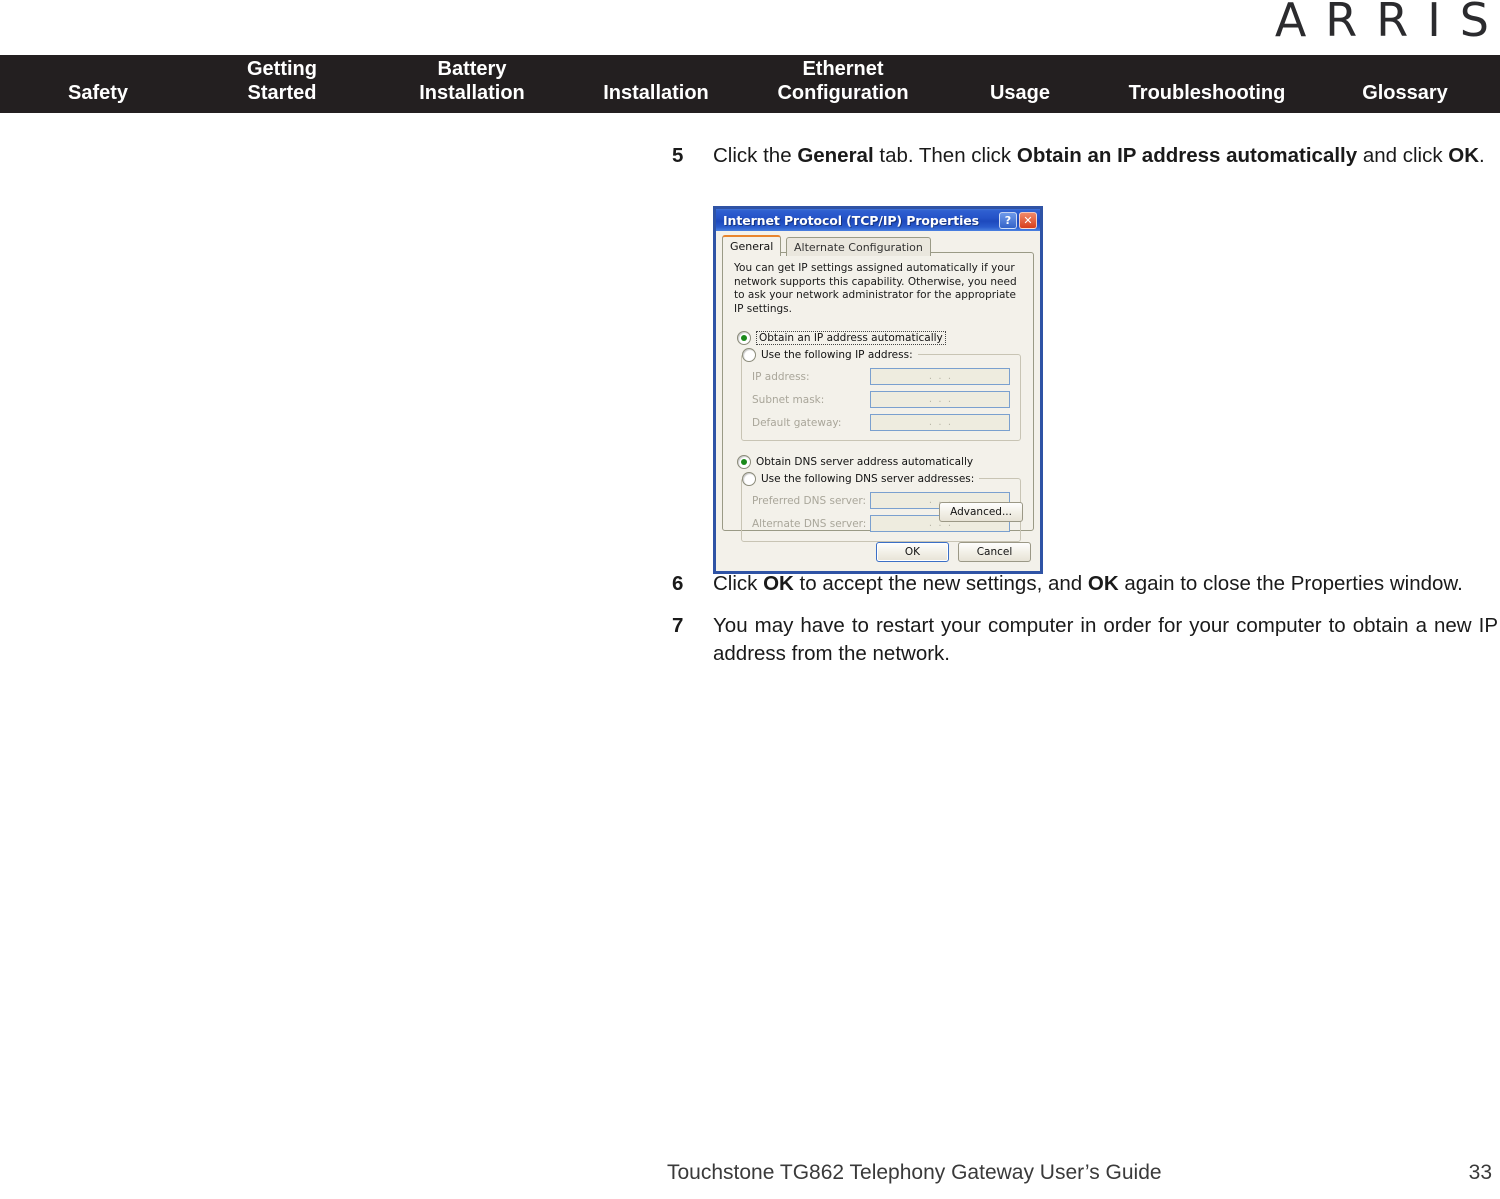 This screenshot has width=1500, height=1199. Describe the element at coordinates (744, 338) in the screenshot. I see `radio-button-icon-obtain-ip` at that location.